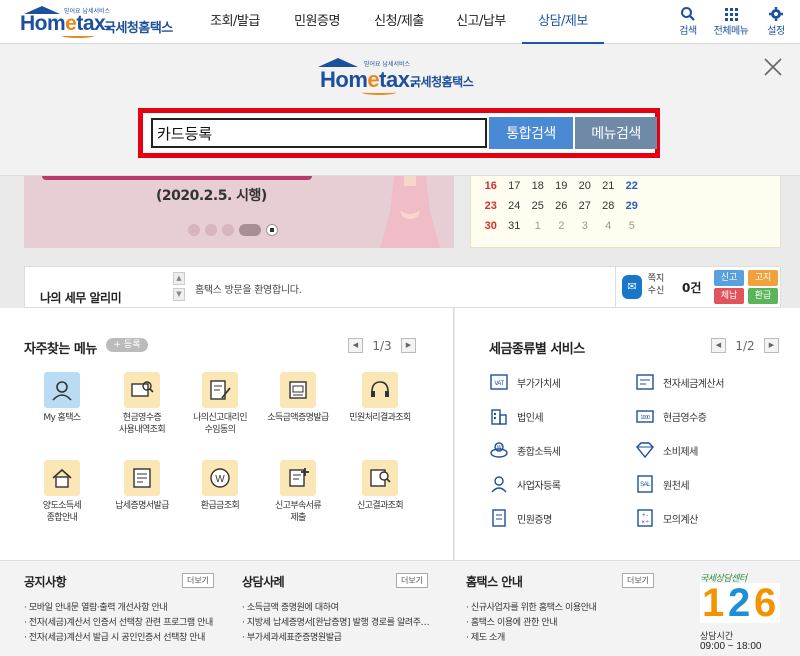  What do you see at coordinates (729, 296) in the screenshot?
I see `arrears-badge: 체납` at bounding box center [729, 296].